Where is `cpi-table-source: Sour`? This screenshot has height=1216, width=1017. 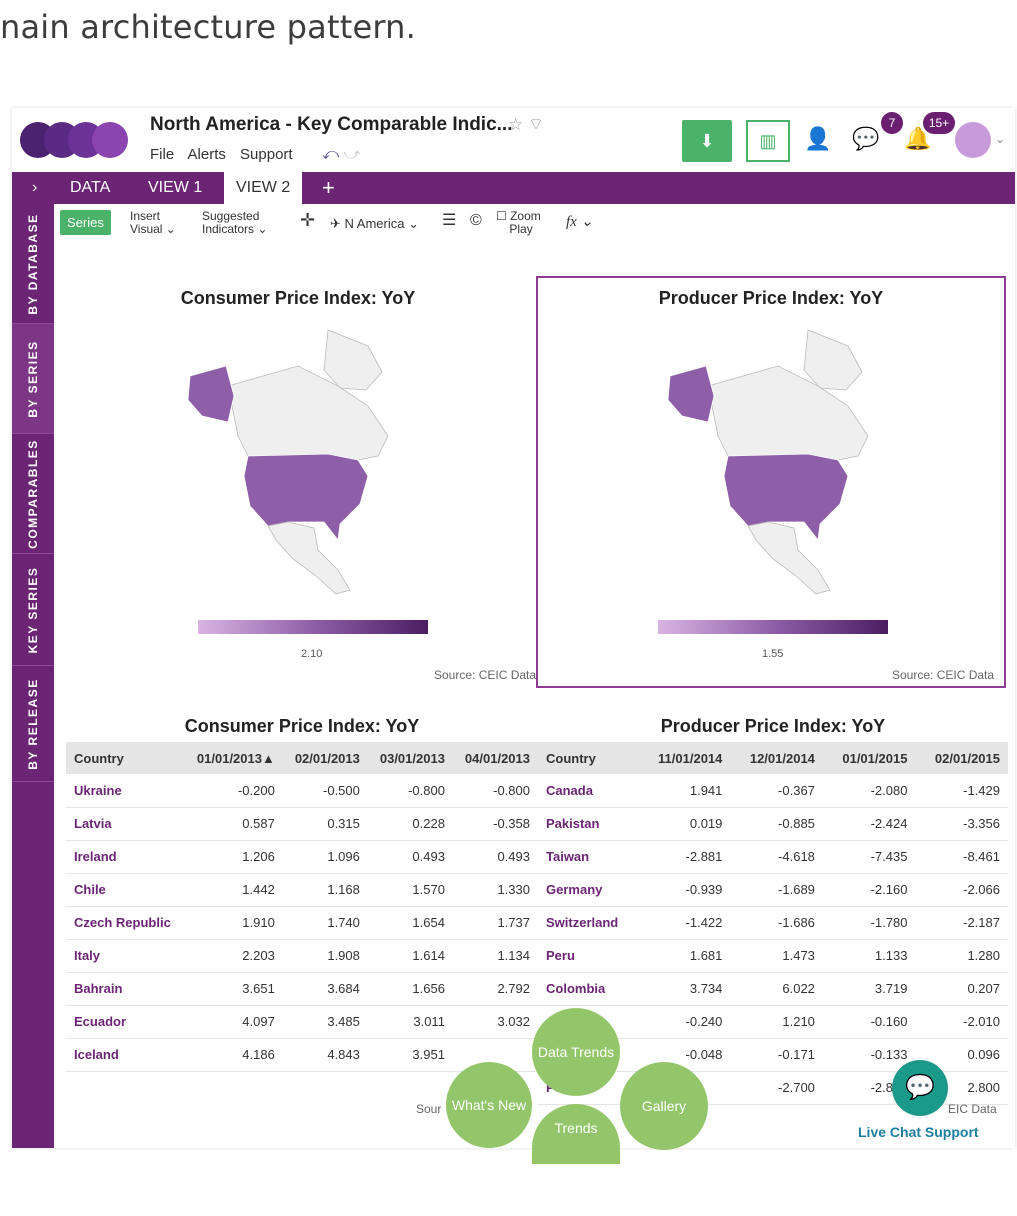
cpi-table-source: Sour is located at coordinates (429, 1109).